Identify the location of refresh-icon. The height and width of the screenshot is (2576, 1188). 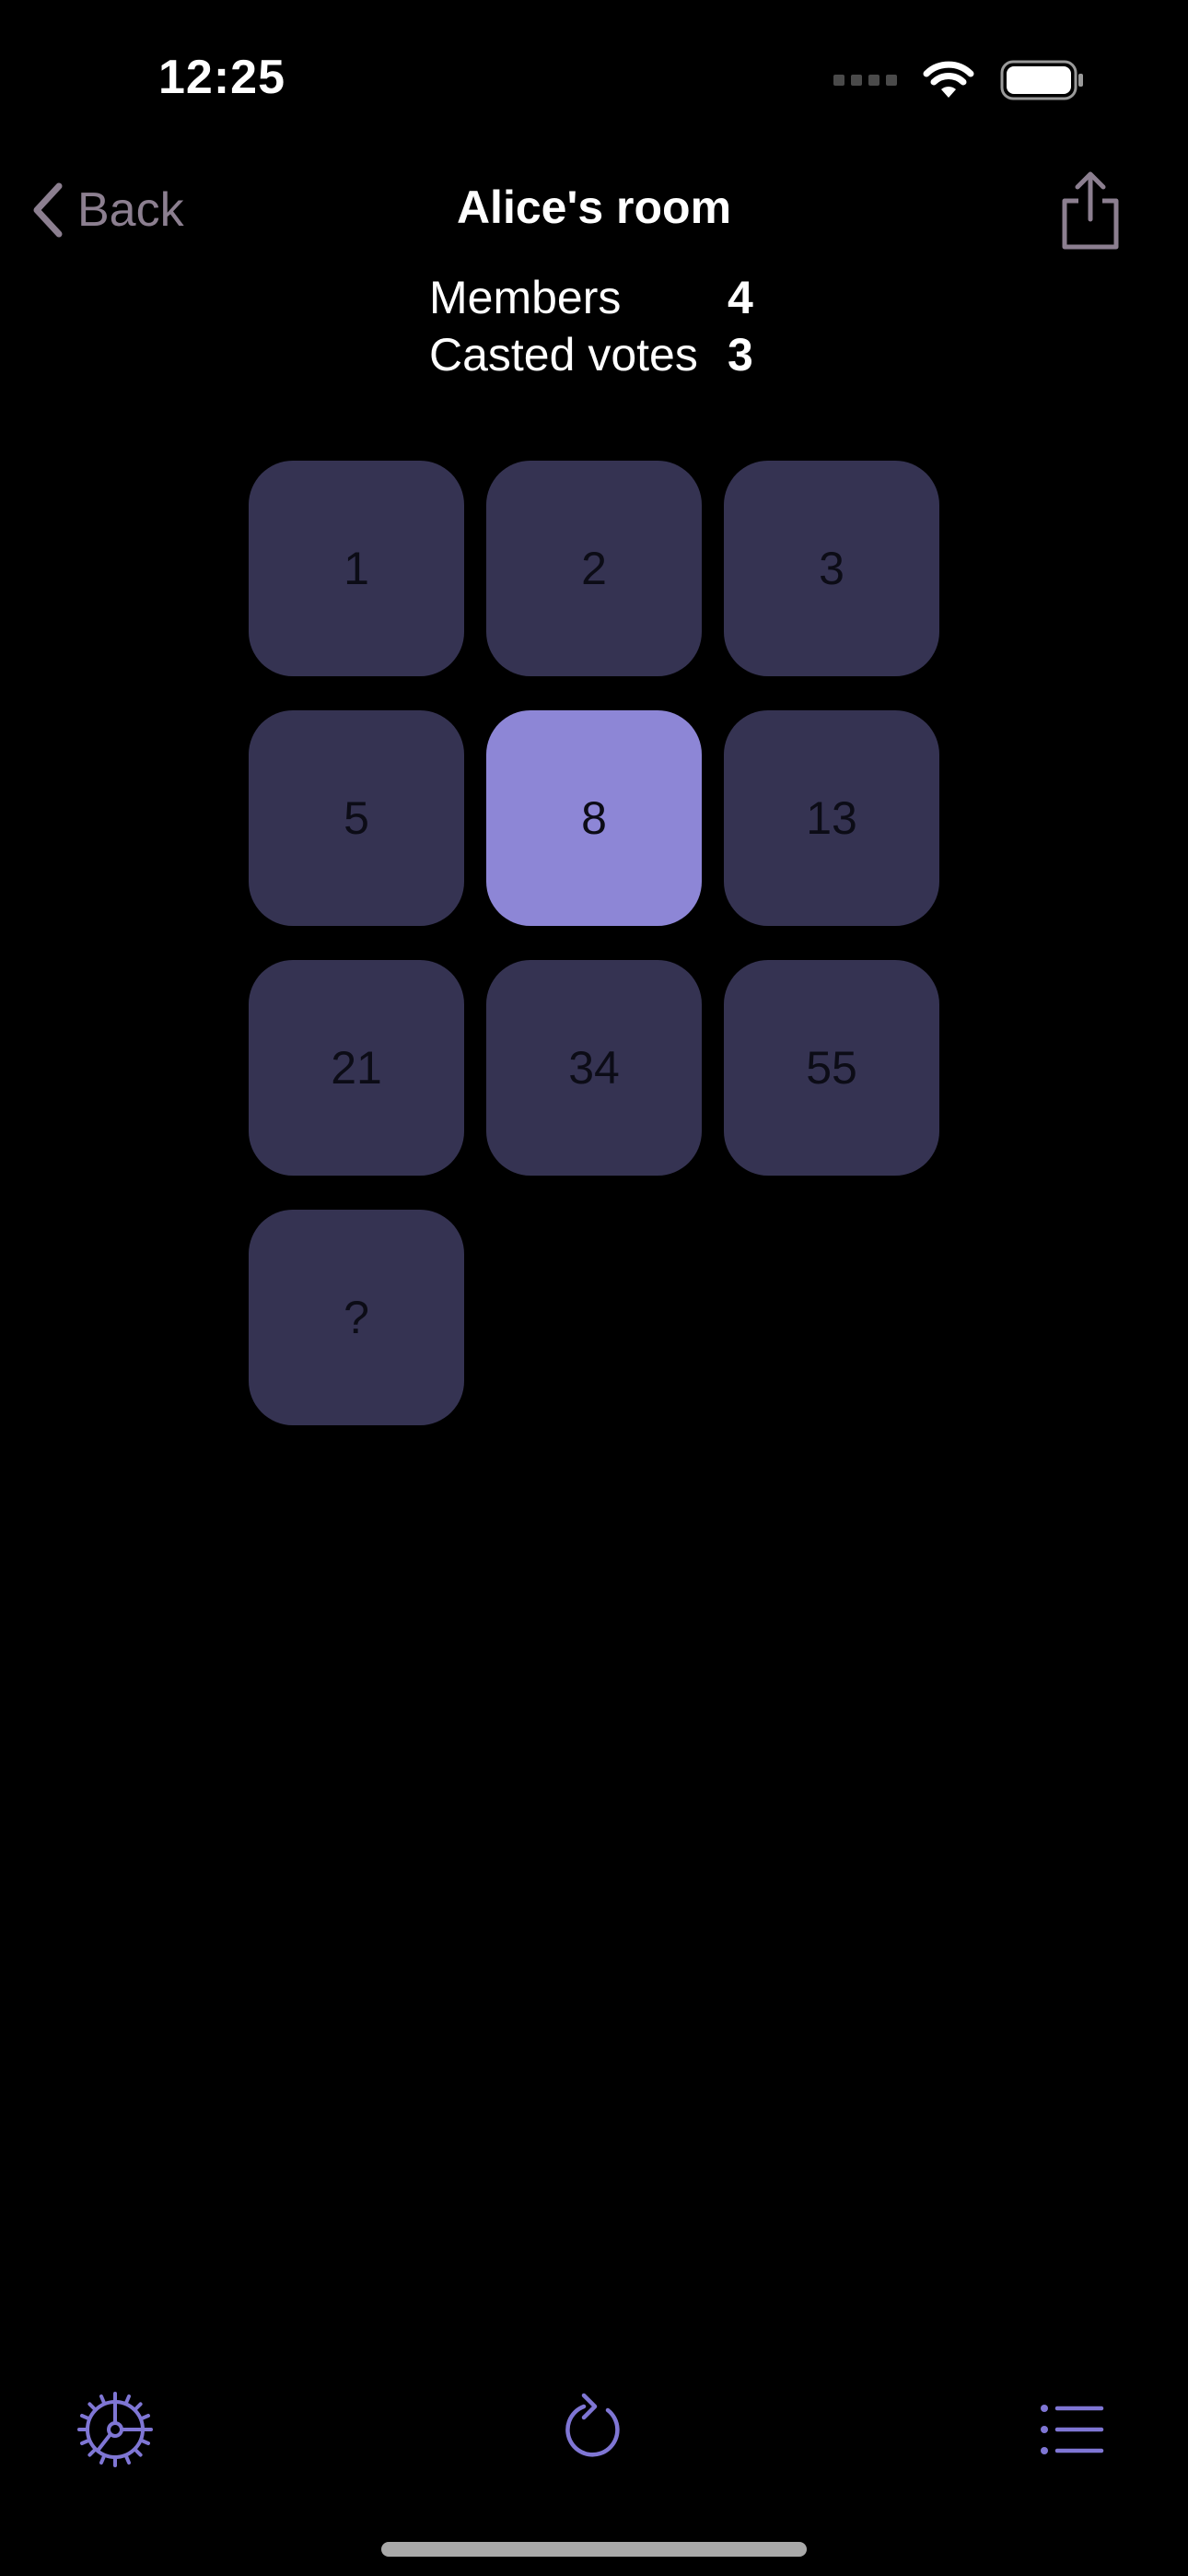
(592, 2425).